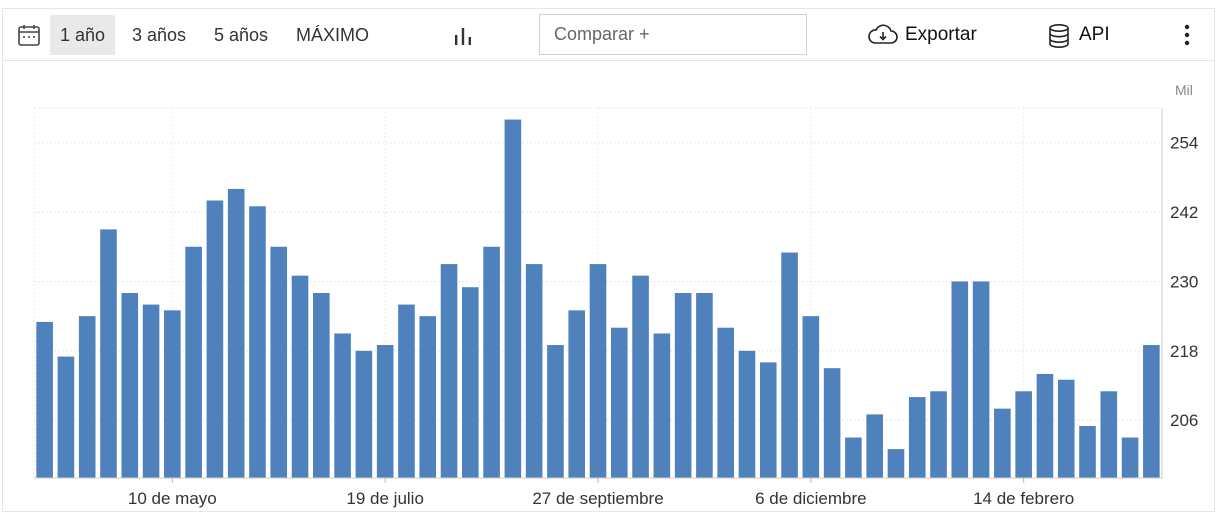  I want to click on x-tick-label: 6 de diciembre, so click(811, 498).